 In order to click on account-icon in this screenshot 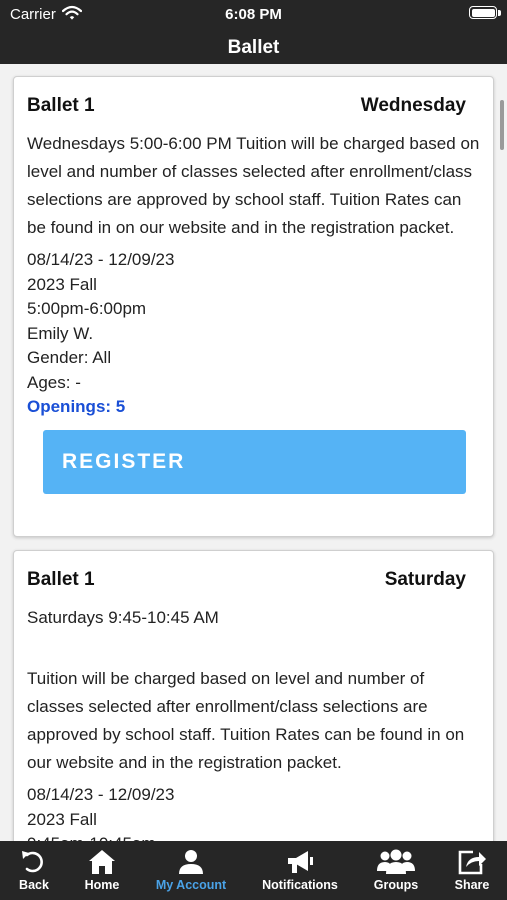, I will do `click(191, 862)`.